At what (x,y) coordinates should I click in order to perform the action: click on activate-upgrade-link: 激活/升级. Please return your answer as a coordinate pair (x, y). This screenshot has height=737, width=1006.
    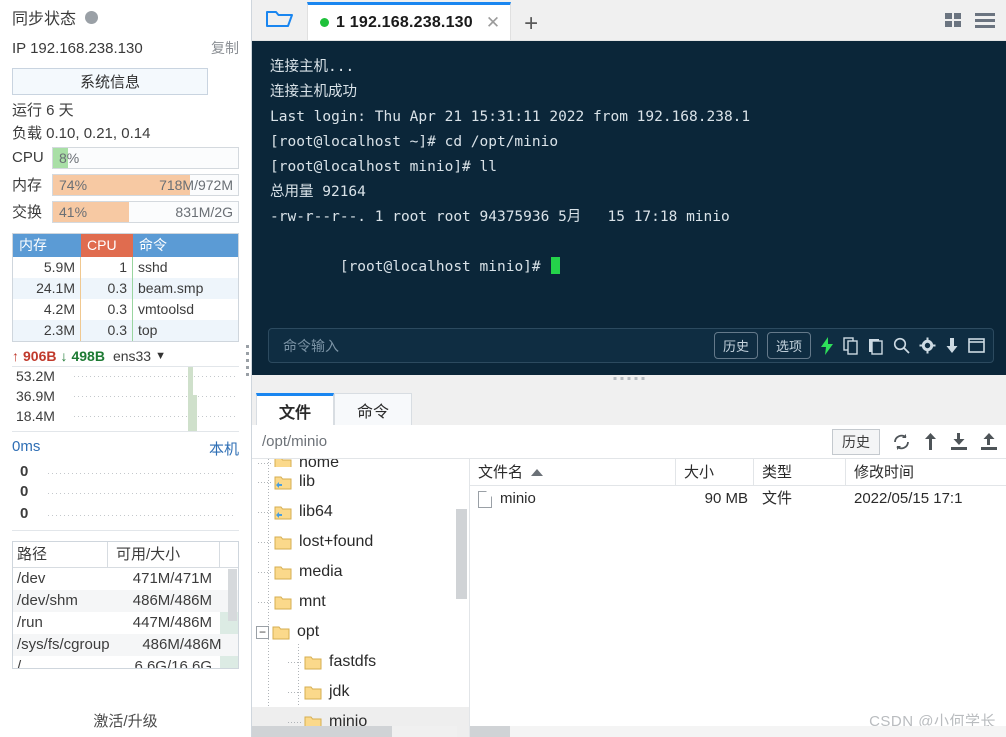
    Looking at the image, I should click on (125, 720).